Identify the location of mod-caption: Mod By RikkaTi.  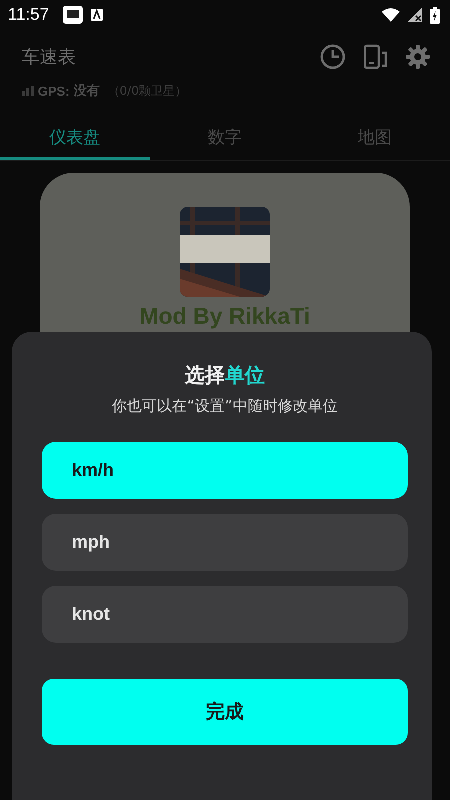
(225, 316).